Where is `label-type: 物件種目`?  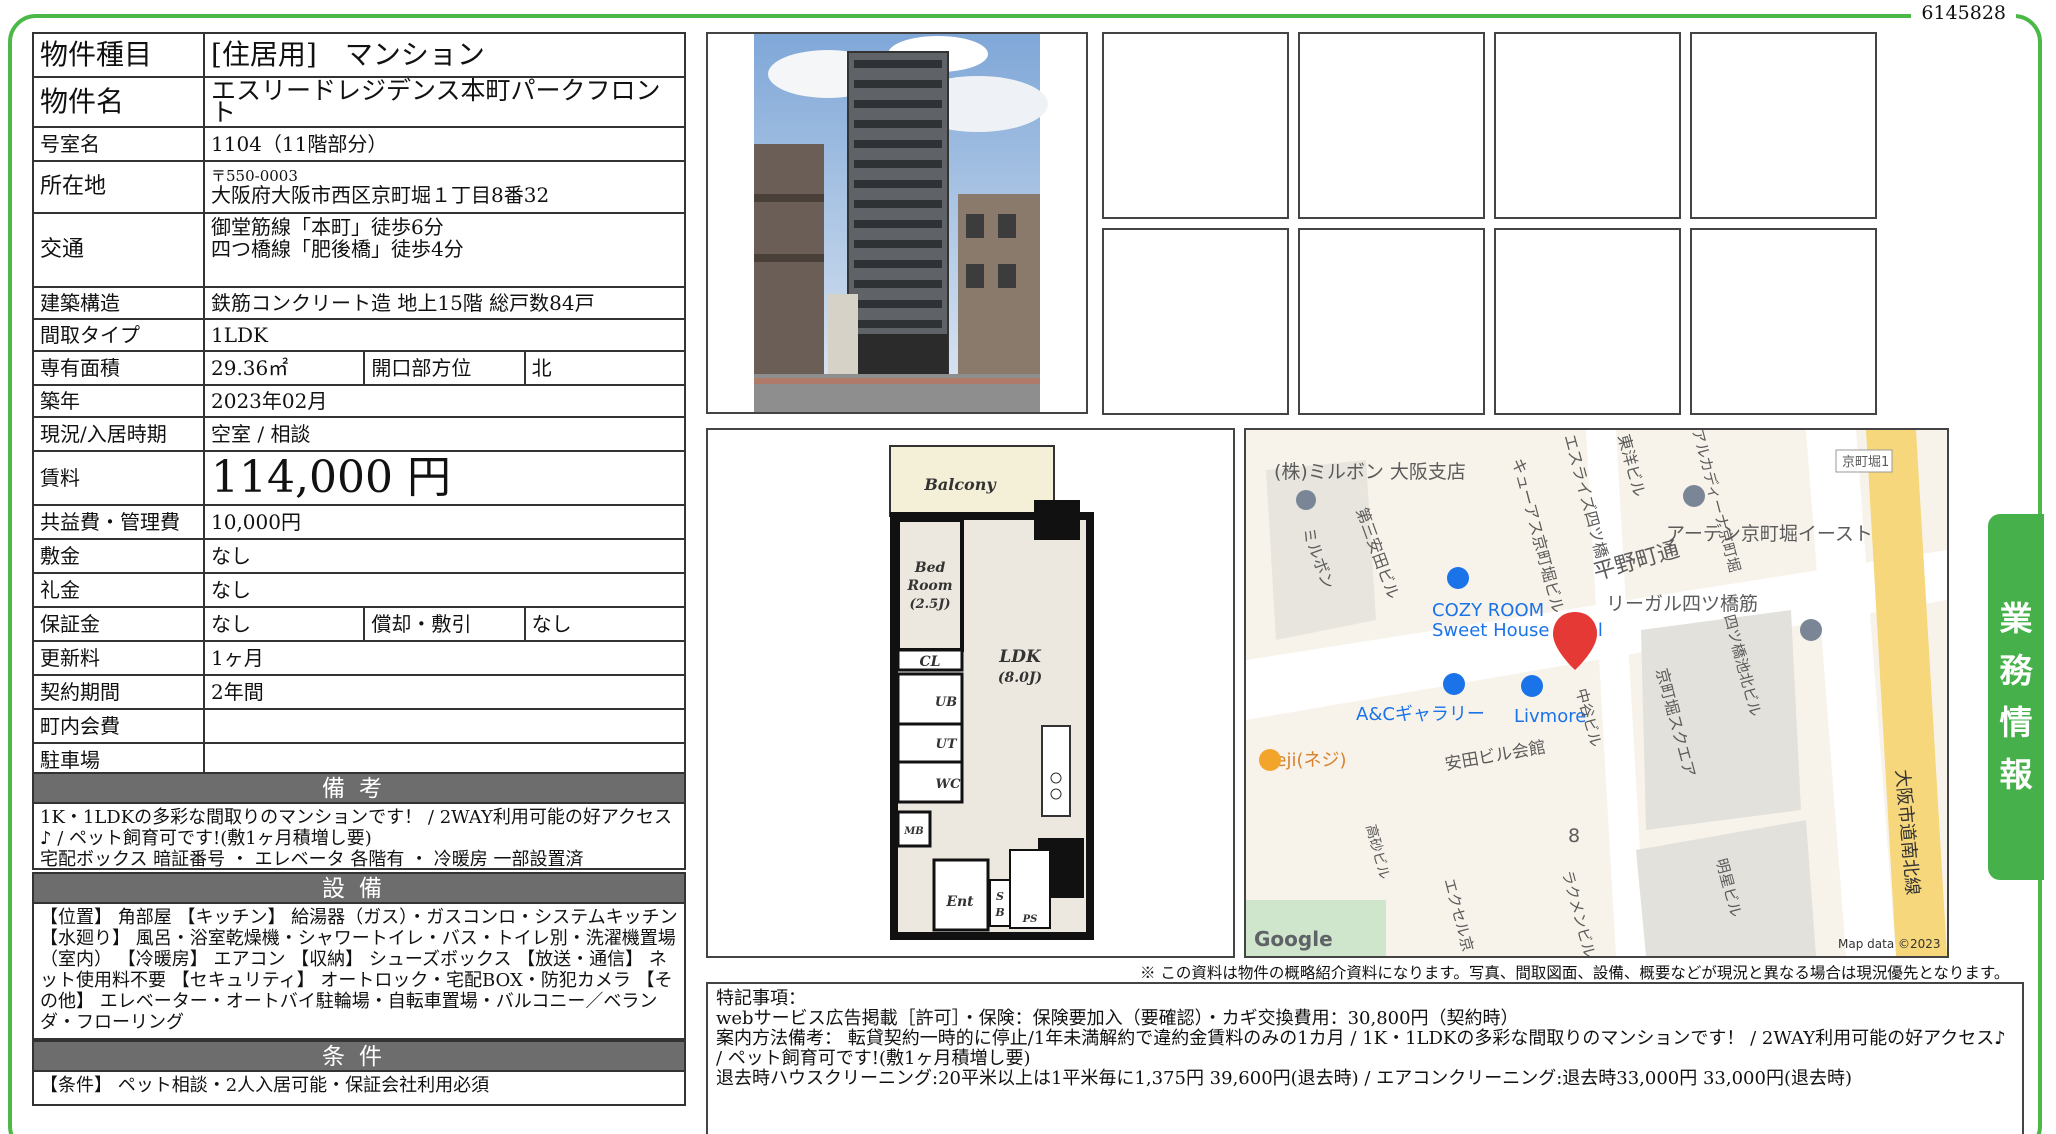 label-type: 物件種目 is located at coordinates (118, 55).